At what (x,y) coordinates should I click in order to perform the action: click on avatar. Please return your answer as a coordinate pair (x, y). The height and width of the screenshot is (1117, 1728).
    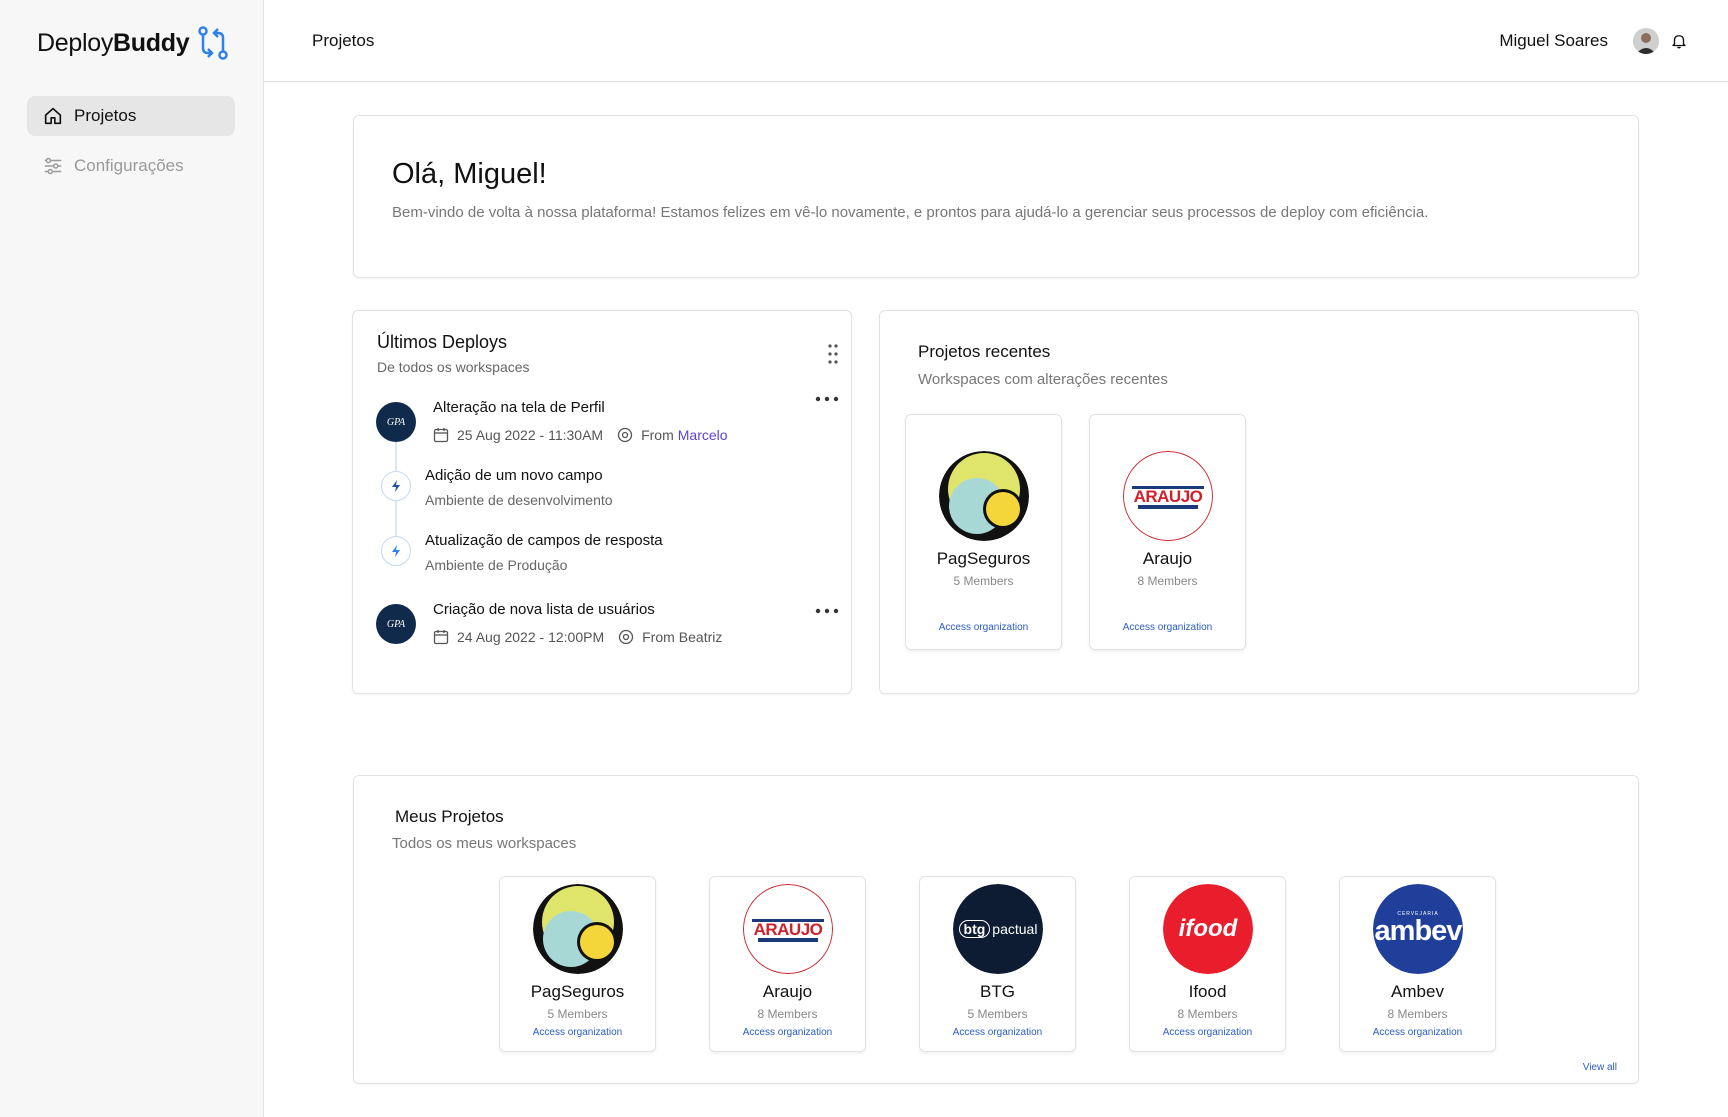
    Looking at the image, I should click on (1646, 41).